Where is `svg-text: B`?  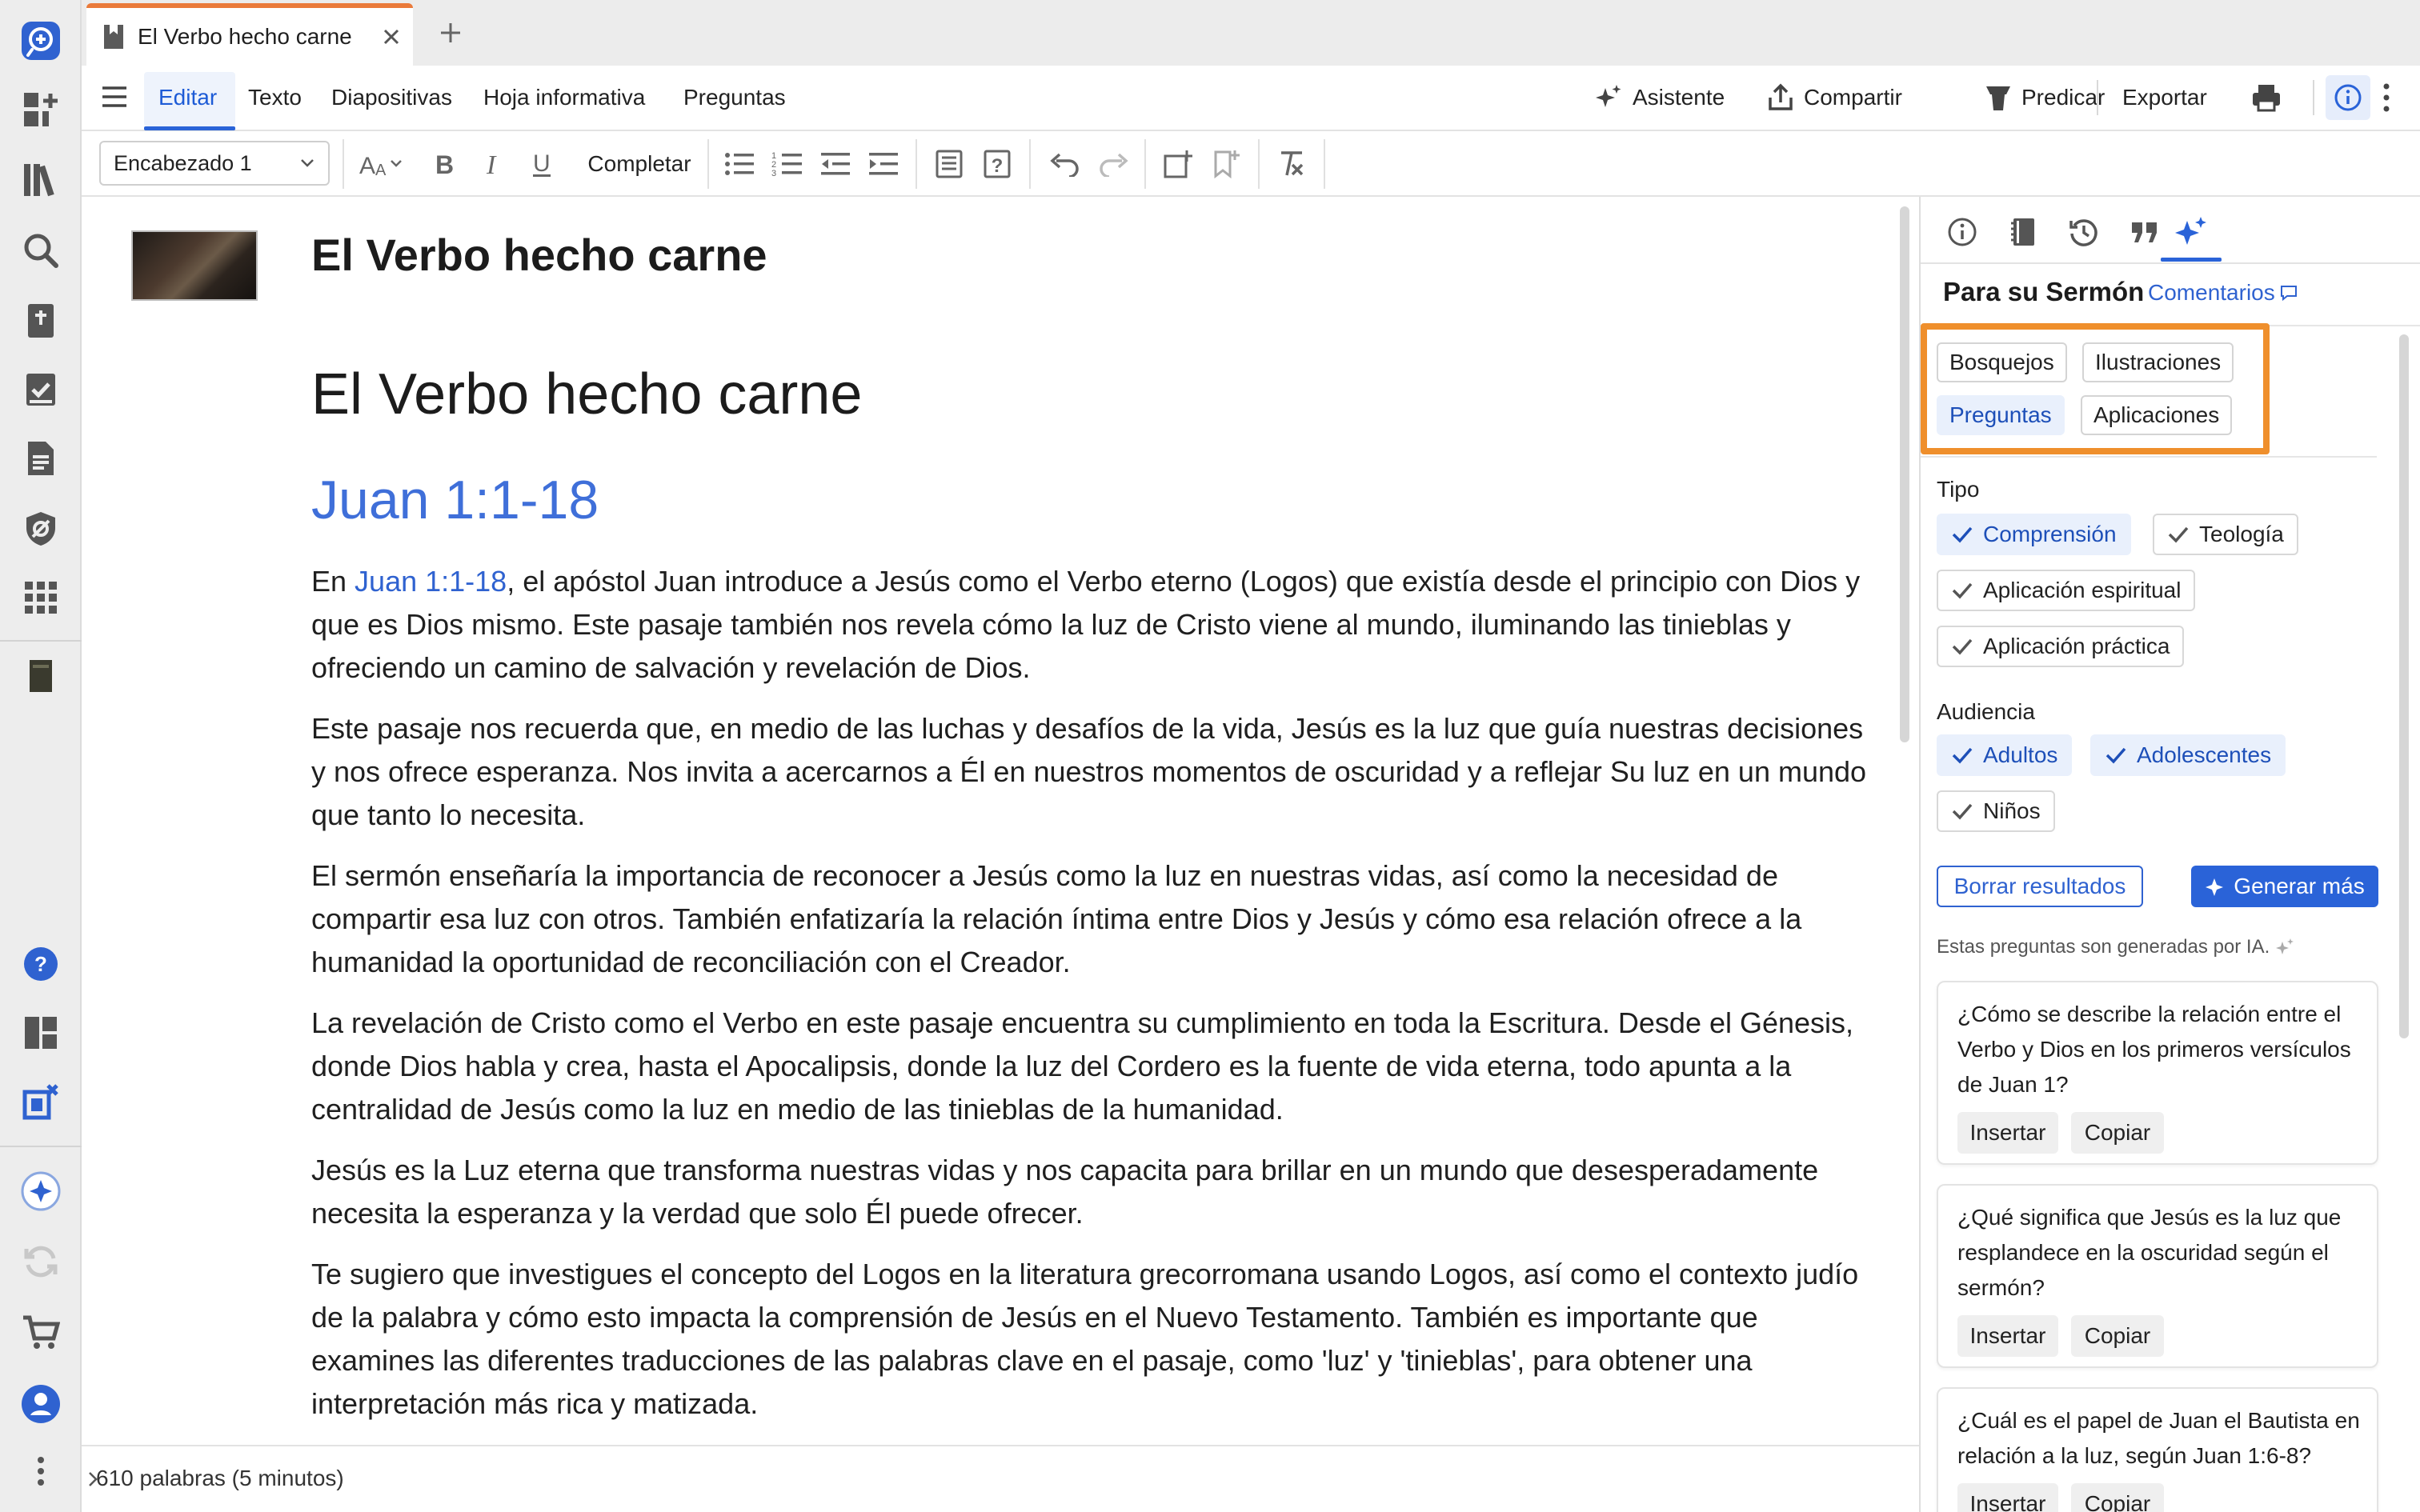
svg-text: B is located at coordinates (444, 164).